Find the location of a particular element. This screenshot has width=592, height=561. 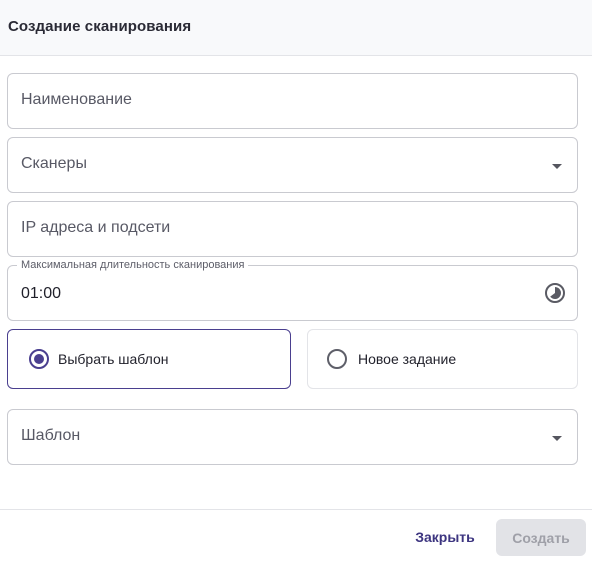

dialog-footer: Закрыть Создать is located at coordinates (296, 535).